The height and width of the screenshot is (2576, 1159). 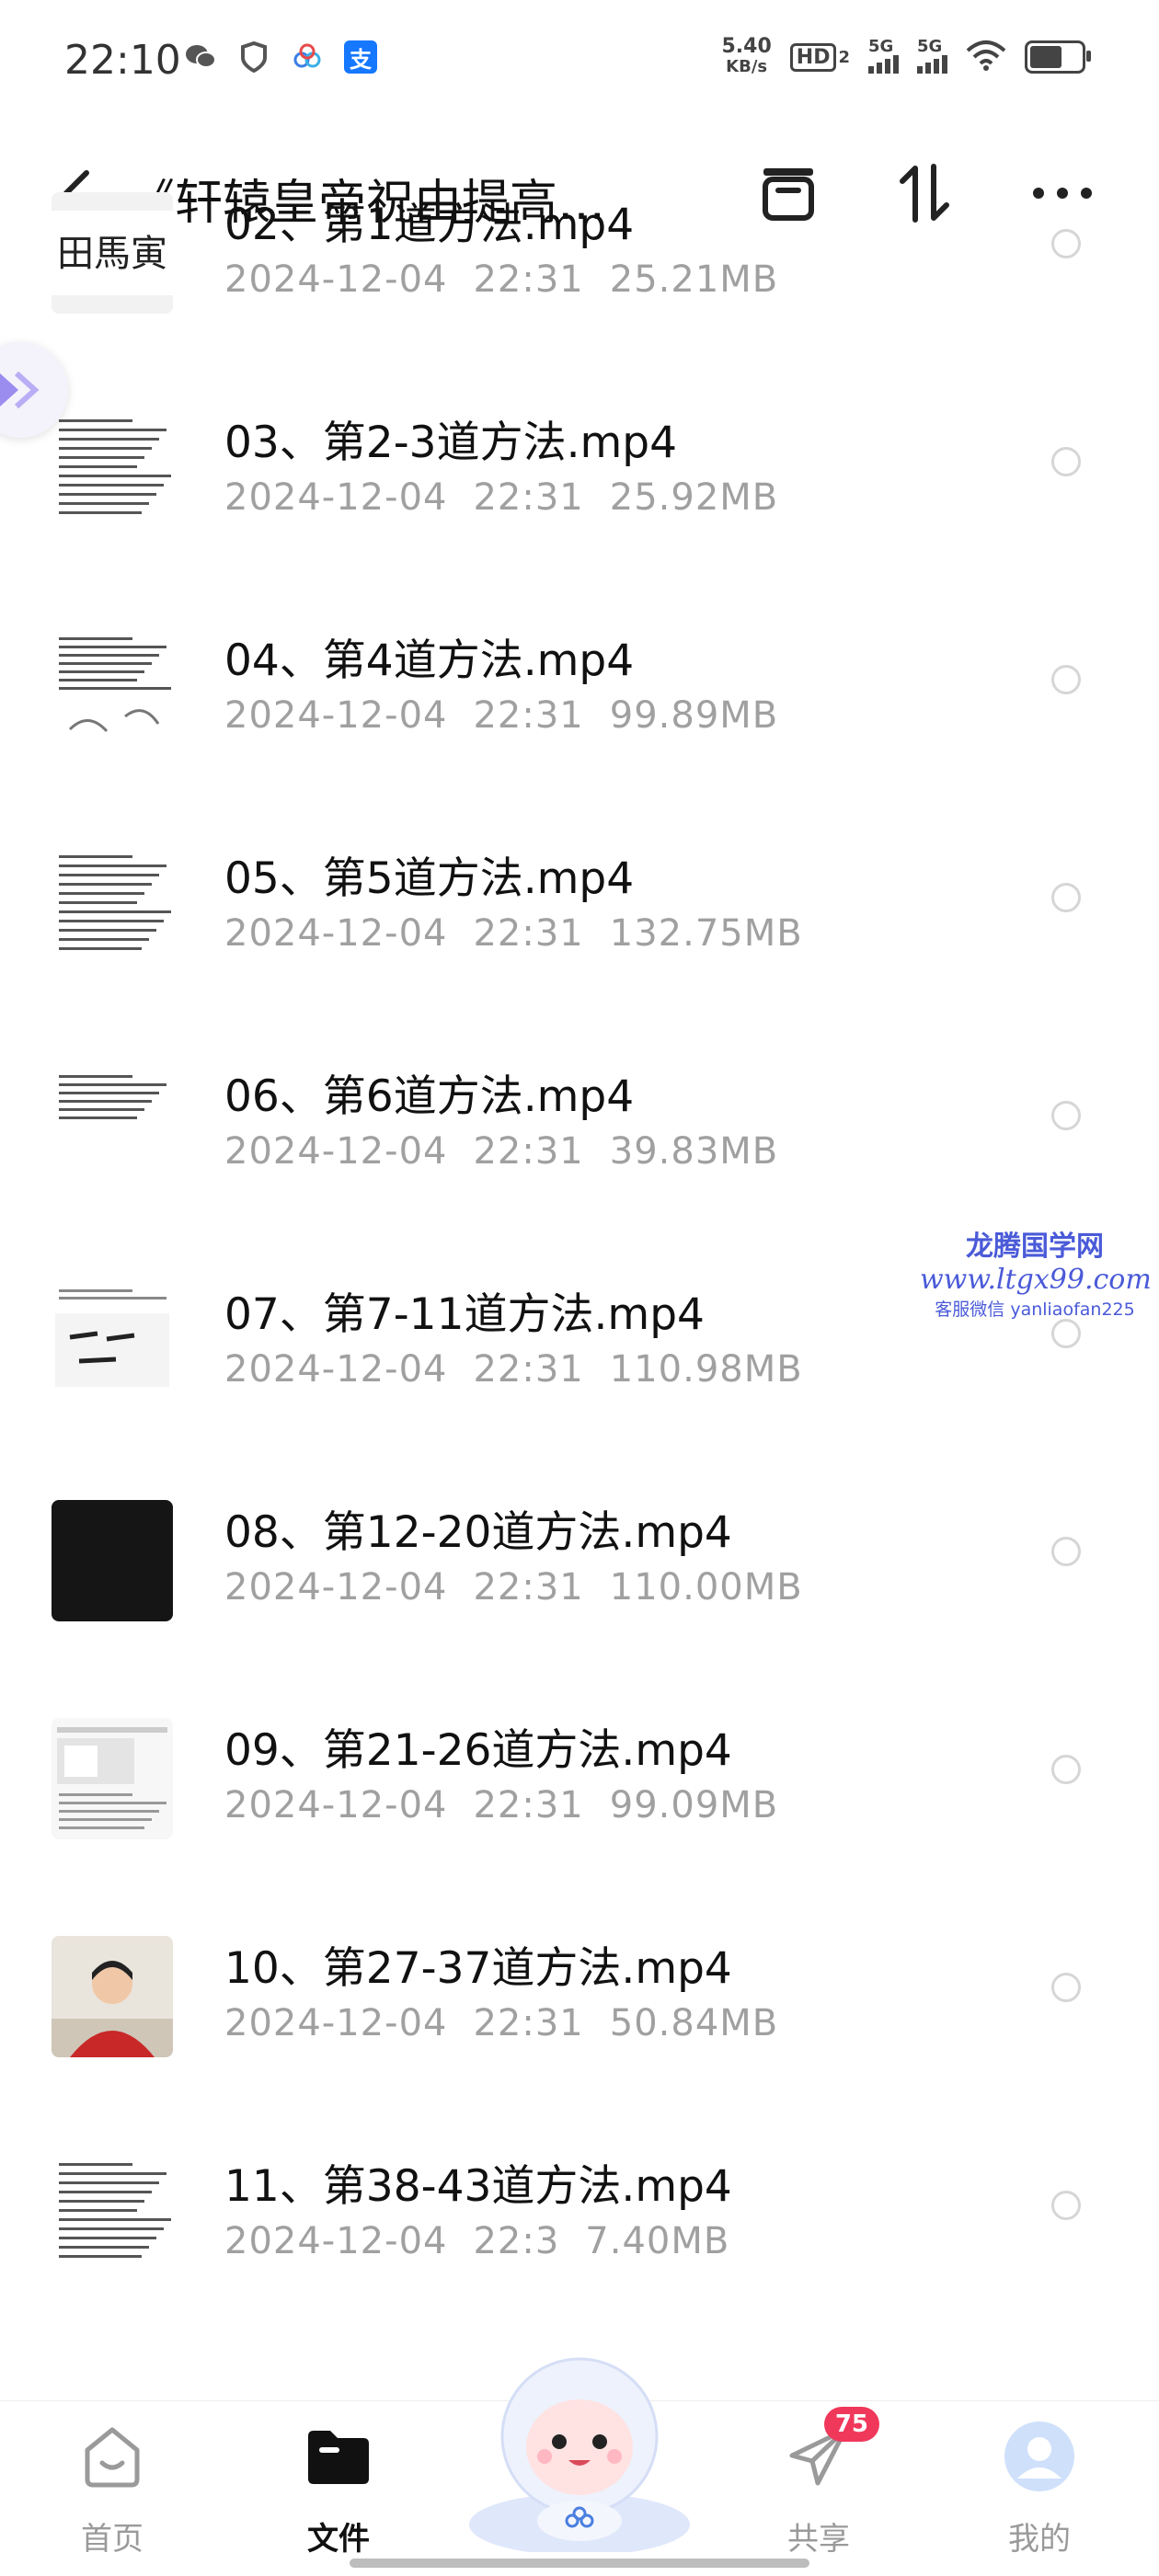 I want to click on file-meta: 2024-12-04 22:3 7.40MB, so click(x=489, y=2241).